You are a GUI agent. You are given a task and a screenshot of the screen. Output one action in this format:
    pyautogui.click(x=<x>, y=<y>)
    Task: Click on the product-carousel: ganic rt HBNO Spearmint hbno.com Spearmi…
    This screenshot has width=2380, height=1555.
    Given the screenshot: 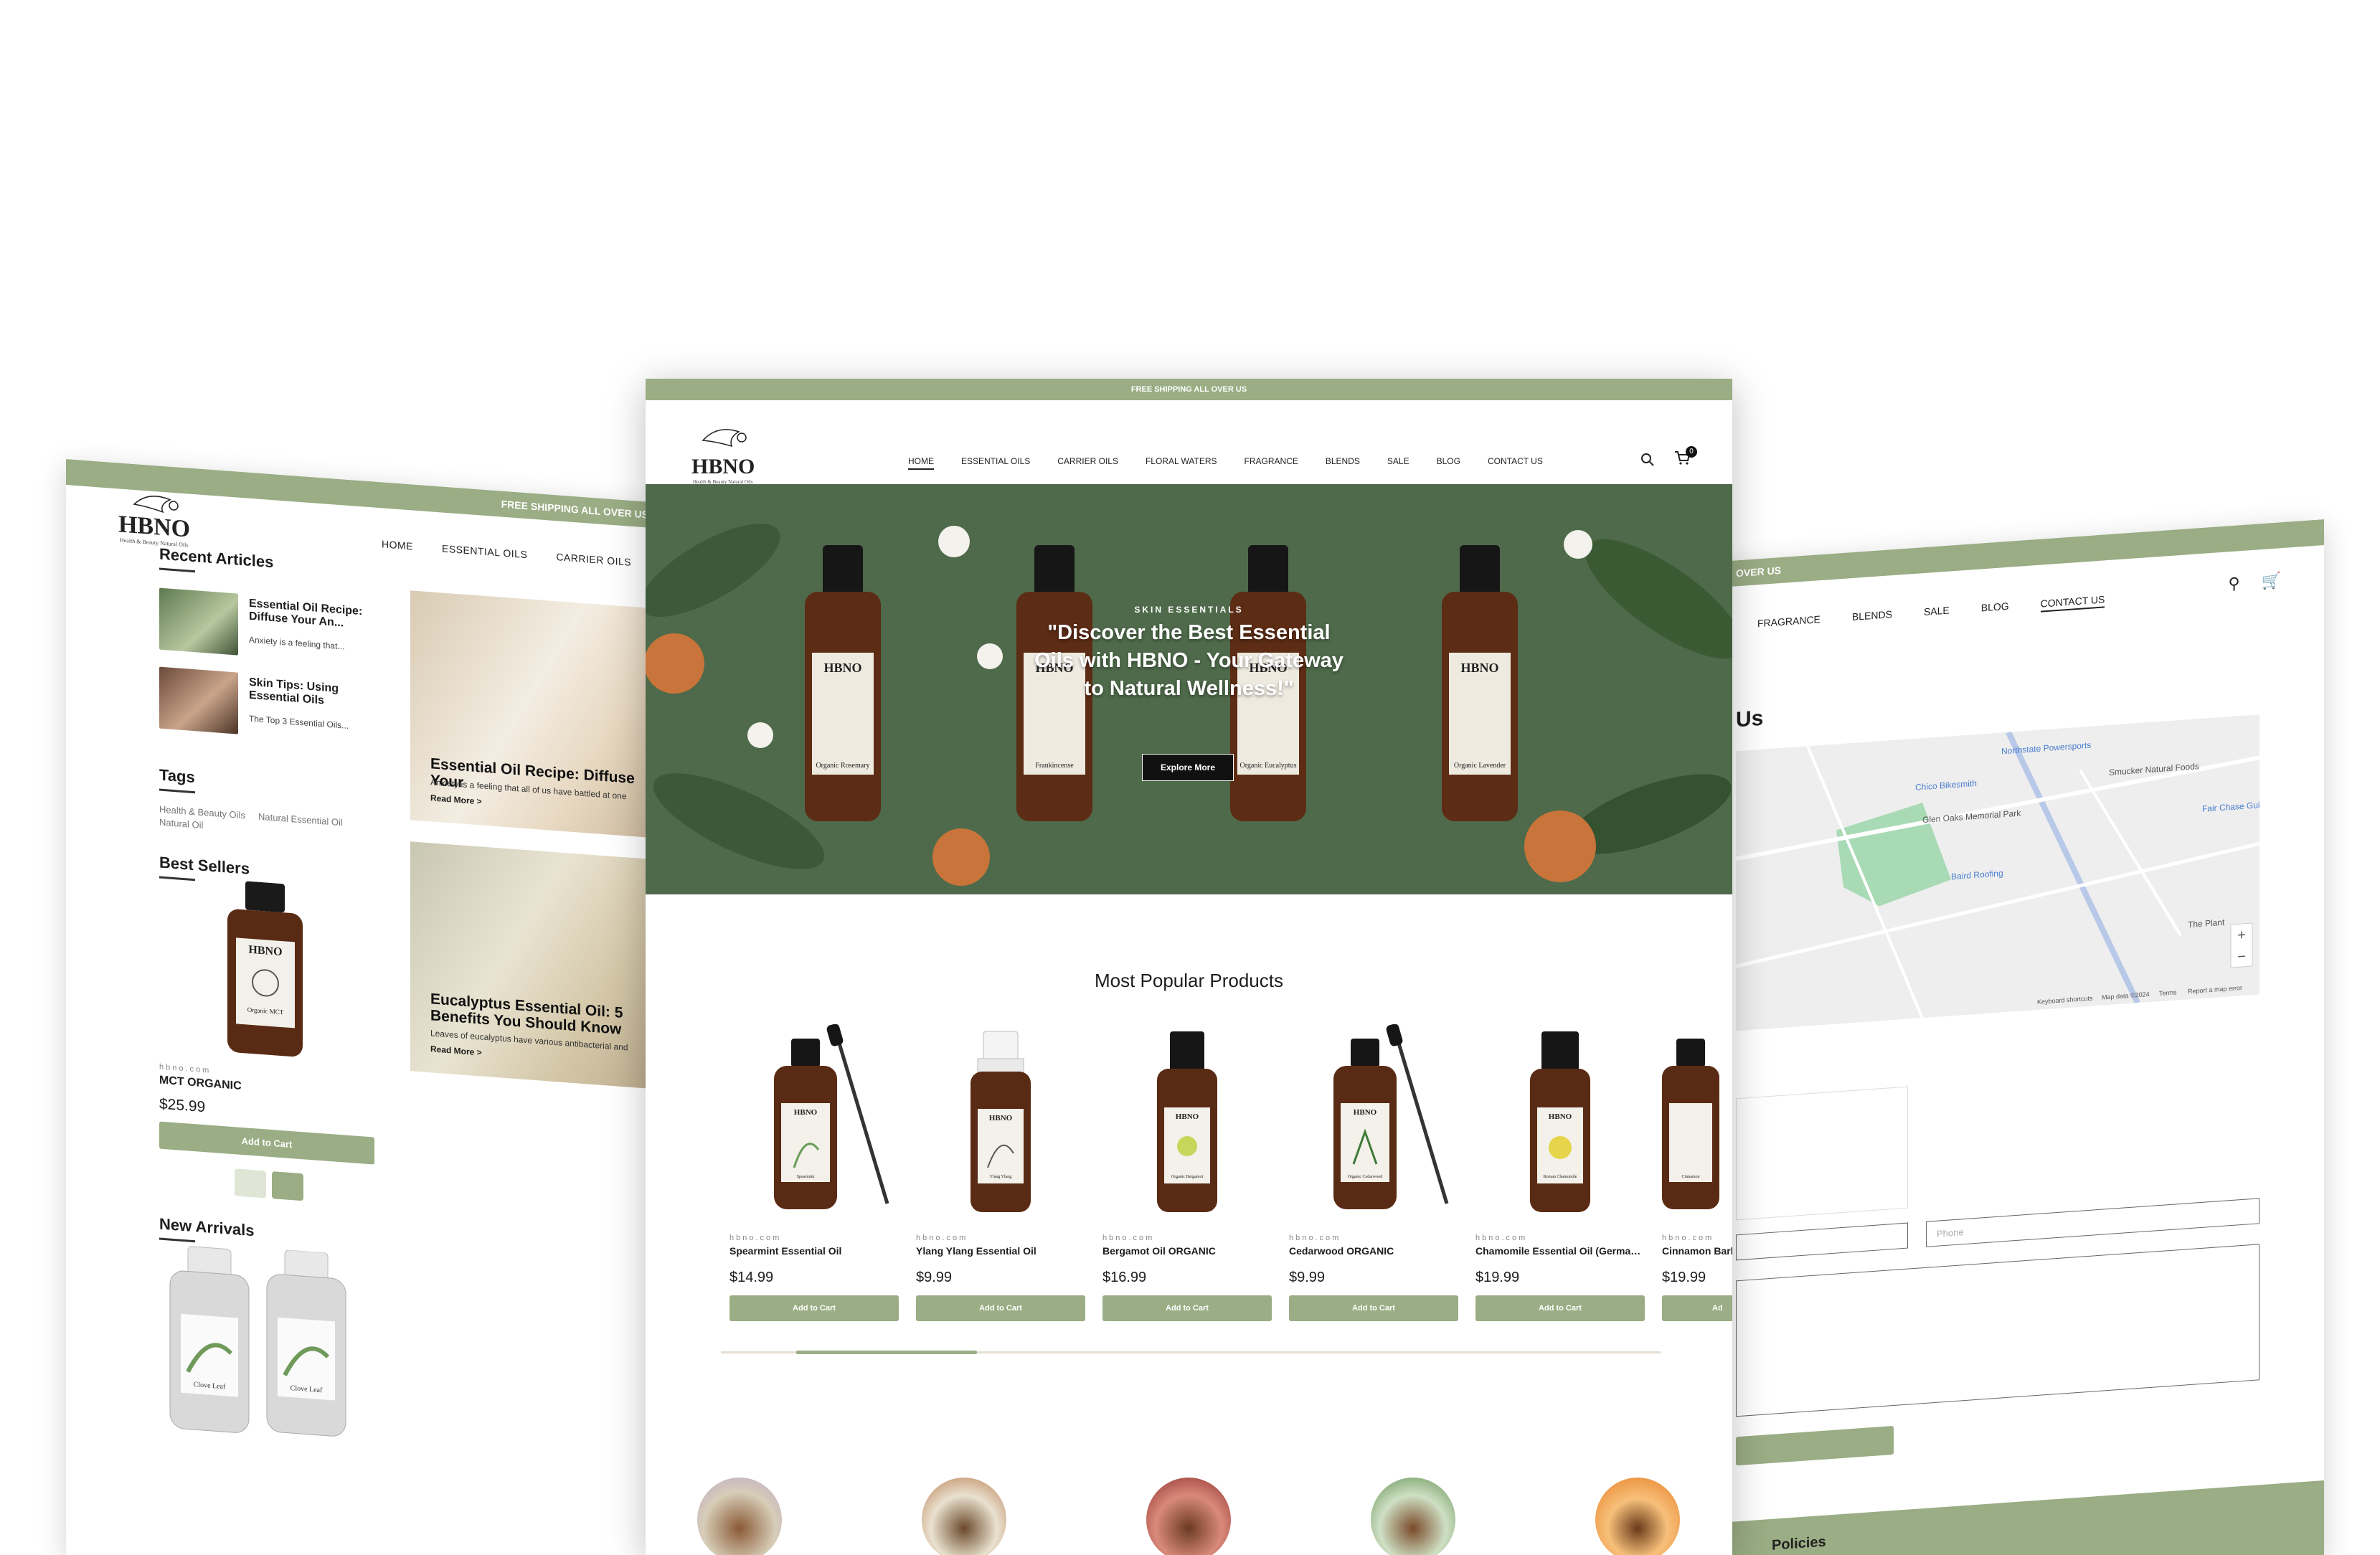 What is the action you would take?
    pyautogui.click(x=1189, y=1174)
    